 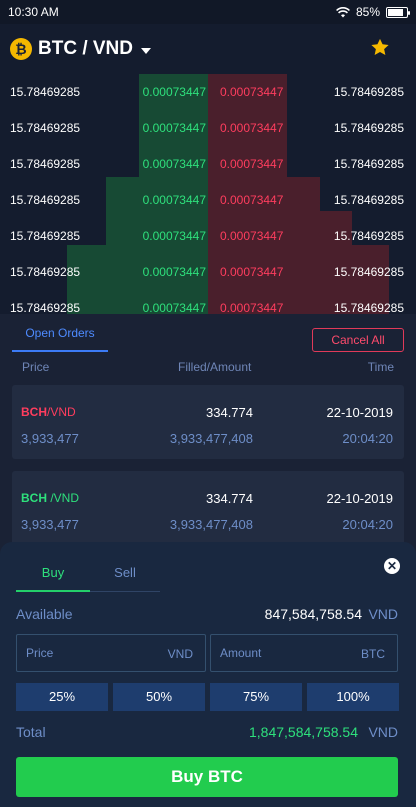 I want to click on bitcoin-icon: ₿, so click(x=21, y=49).